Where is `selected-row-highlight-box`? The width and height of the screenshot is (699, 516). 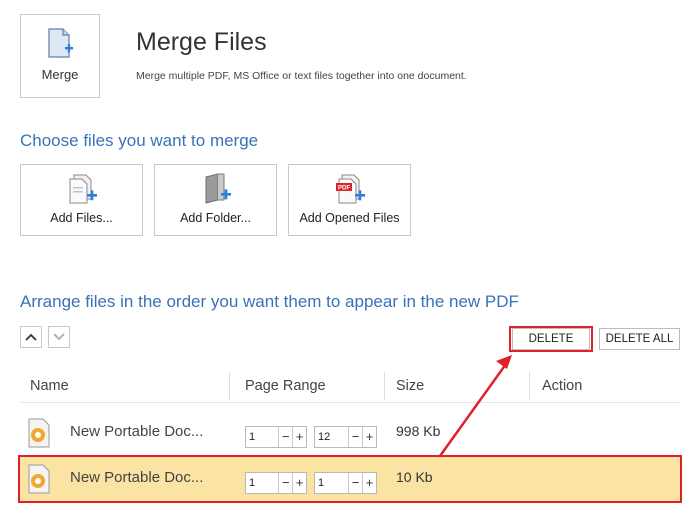
selected-row-highlight-box is located at coordinates (350, 479).